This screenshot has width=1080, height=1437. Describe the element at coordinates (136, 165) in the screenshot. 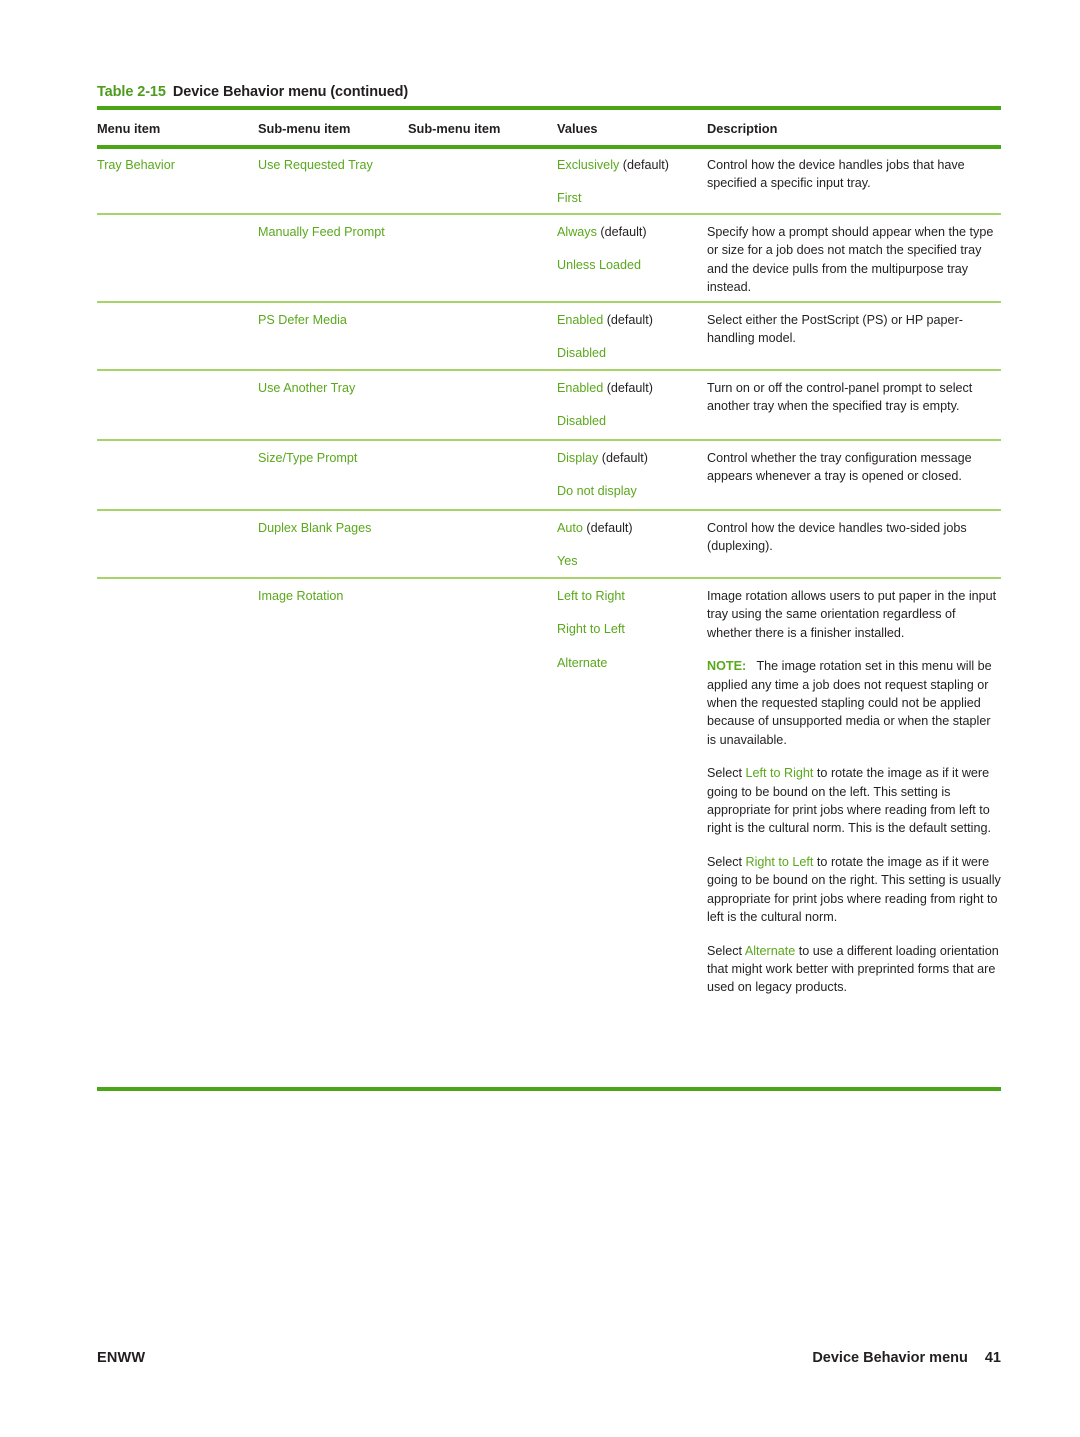

I see `cell-menu-item: Tray Behavior` at that location.